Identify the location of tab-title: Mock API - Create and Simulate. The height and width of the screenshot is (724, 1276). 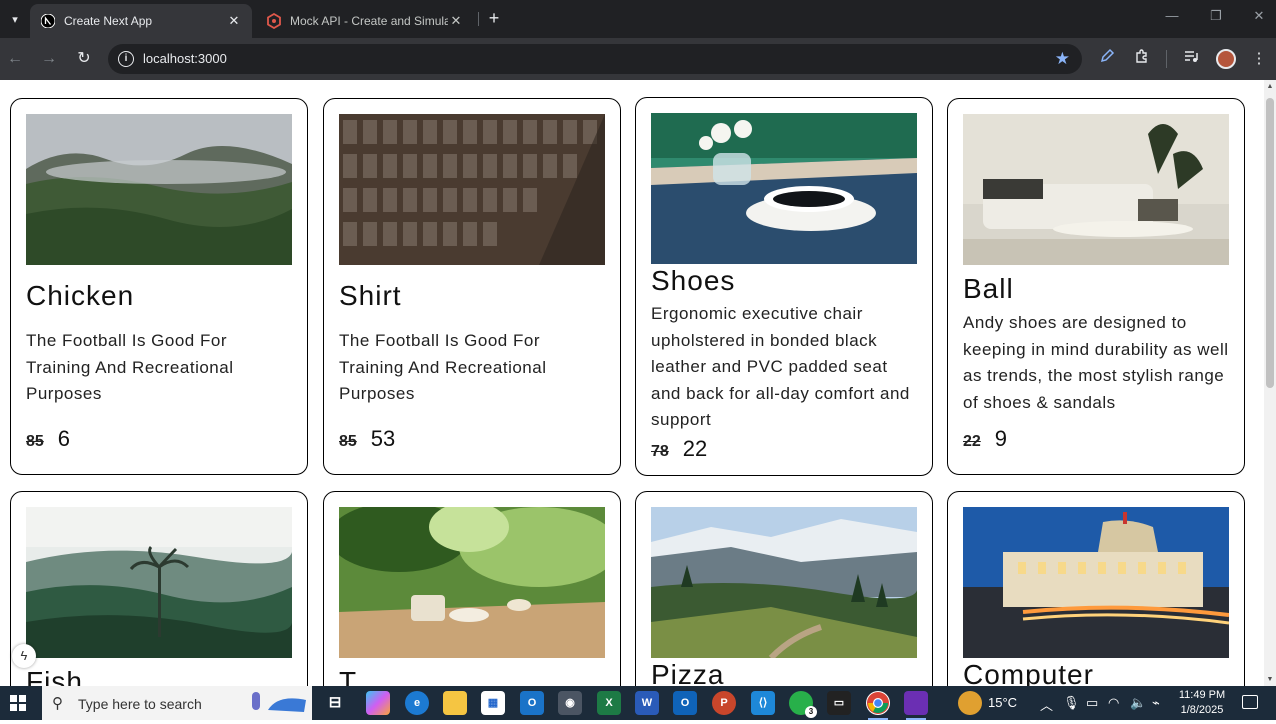
(369, 21).